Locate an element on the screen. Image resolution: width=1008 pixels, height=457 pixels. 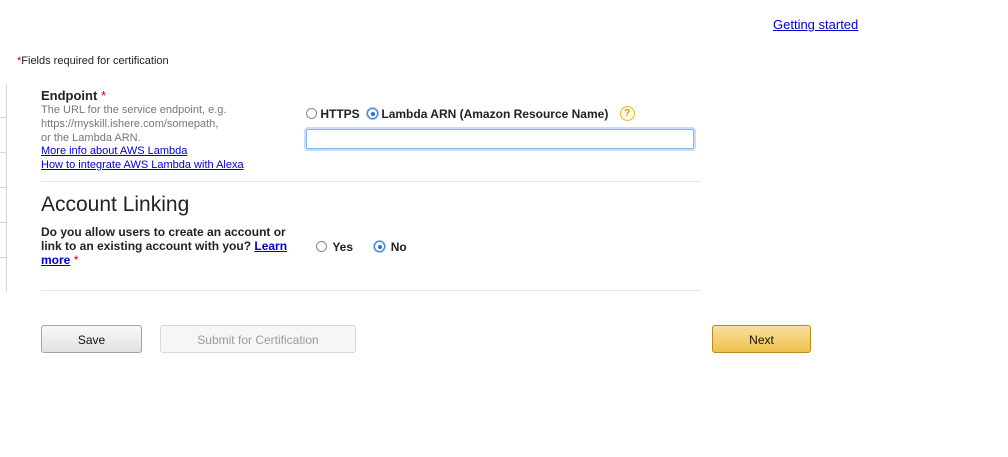
account-linking-no-option: No is located at coordinates (390, 246).